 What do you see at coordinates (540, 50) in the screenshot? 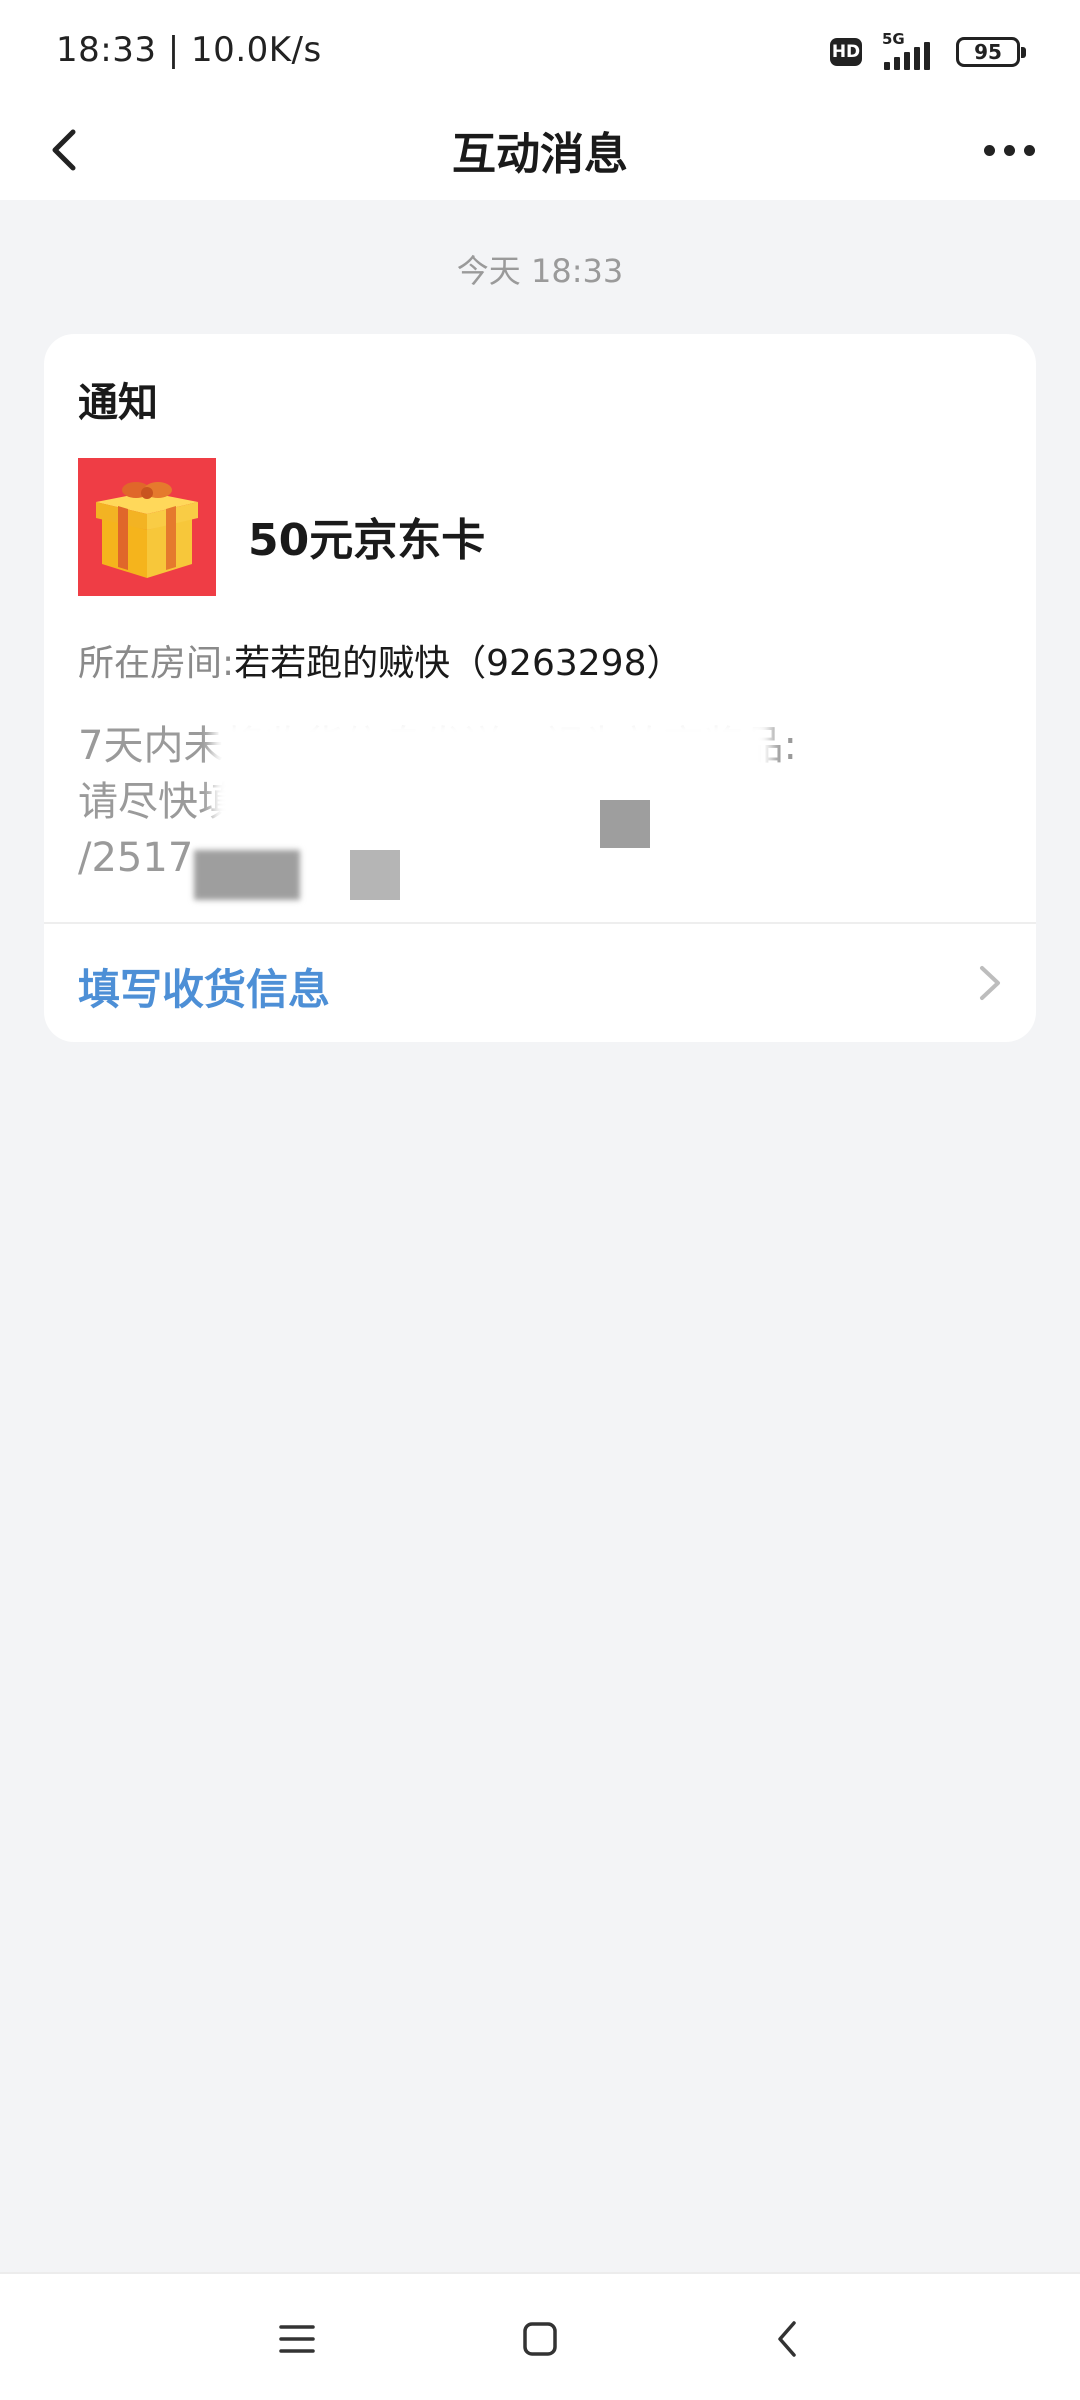
I see `status-bar: 18:33 | 10.0K/s HD 5G 95` at bounding box center [540, 50].